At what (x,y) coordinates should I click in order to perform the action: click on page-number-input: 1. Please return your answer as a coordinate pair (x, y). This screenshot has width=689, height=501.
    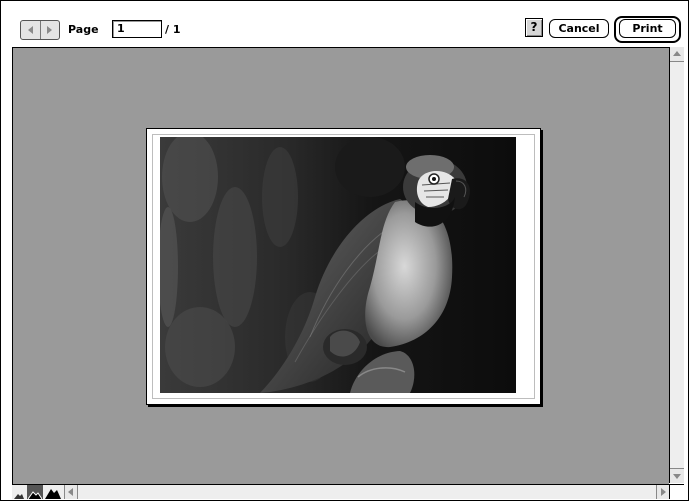
    Looking at the image, I should click on (137, 29).